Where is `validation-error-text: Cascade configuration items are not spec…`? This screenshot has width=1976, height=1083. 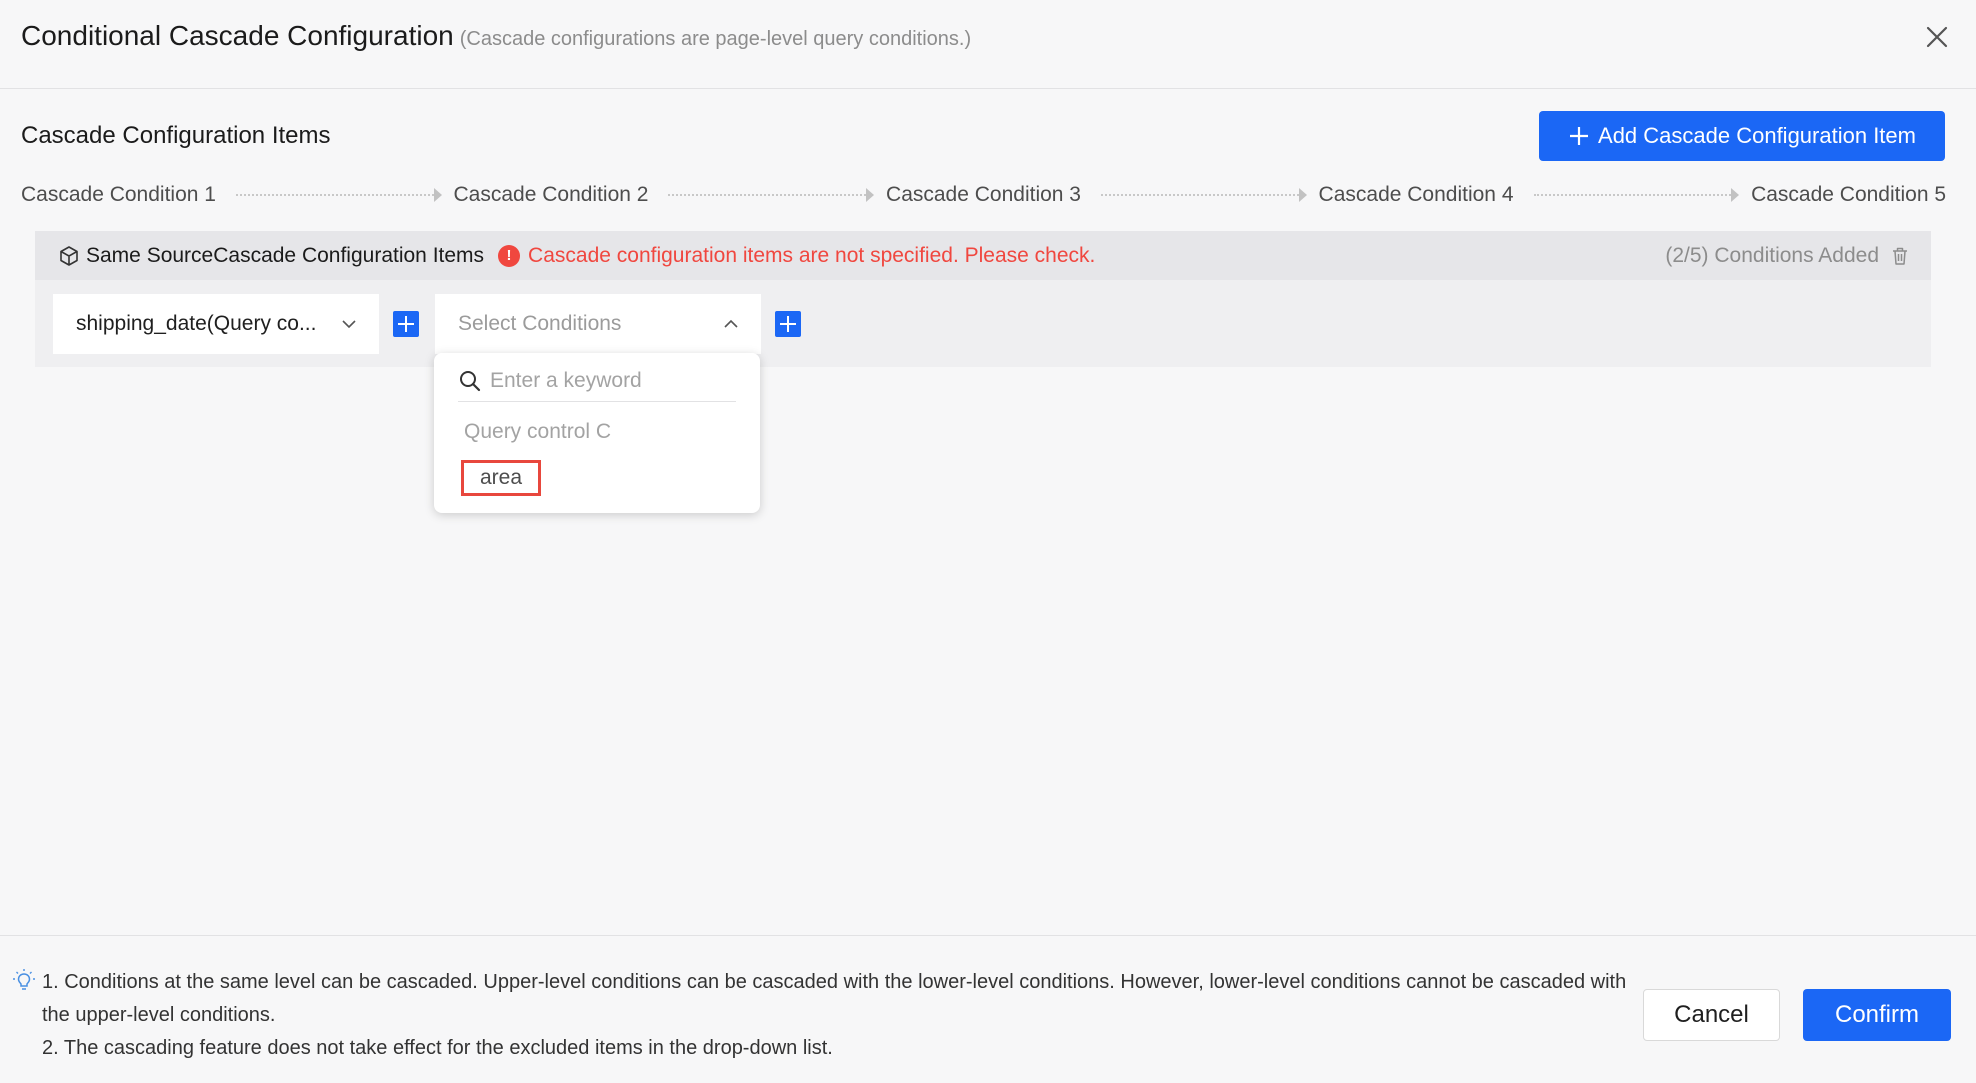
validation-error-text: Cascade configuration items are not spec… is located at coordinates (812, 255).